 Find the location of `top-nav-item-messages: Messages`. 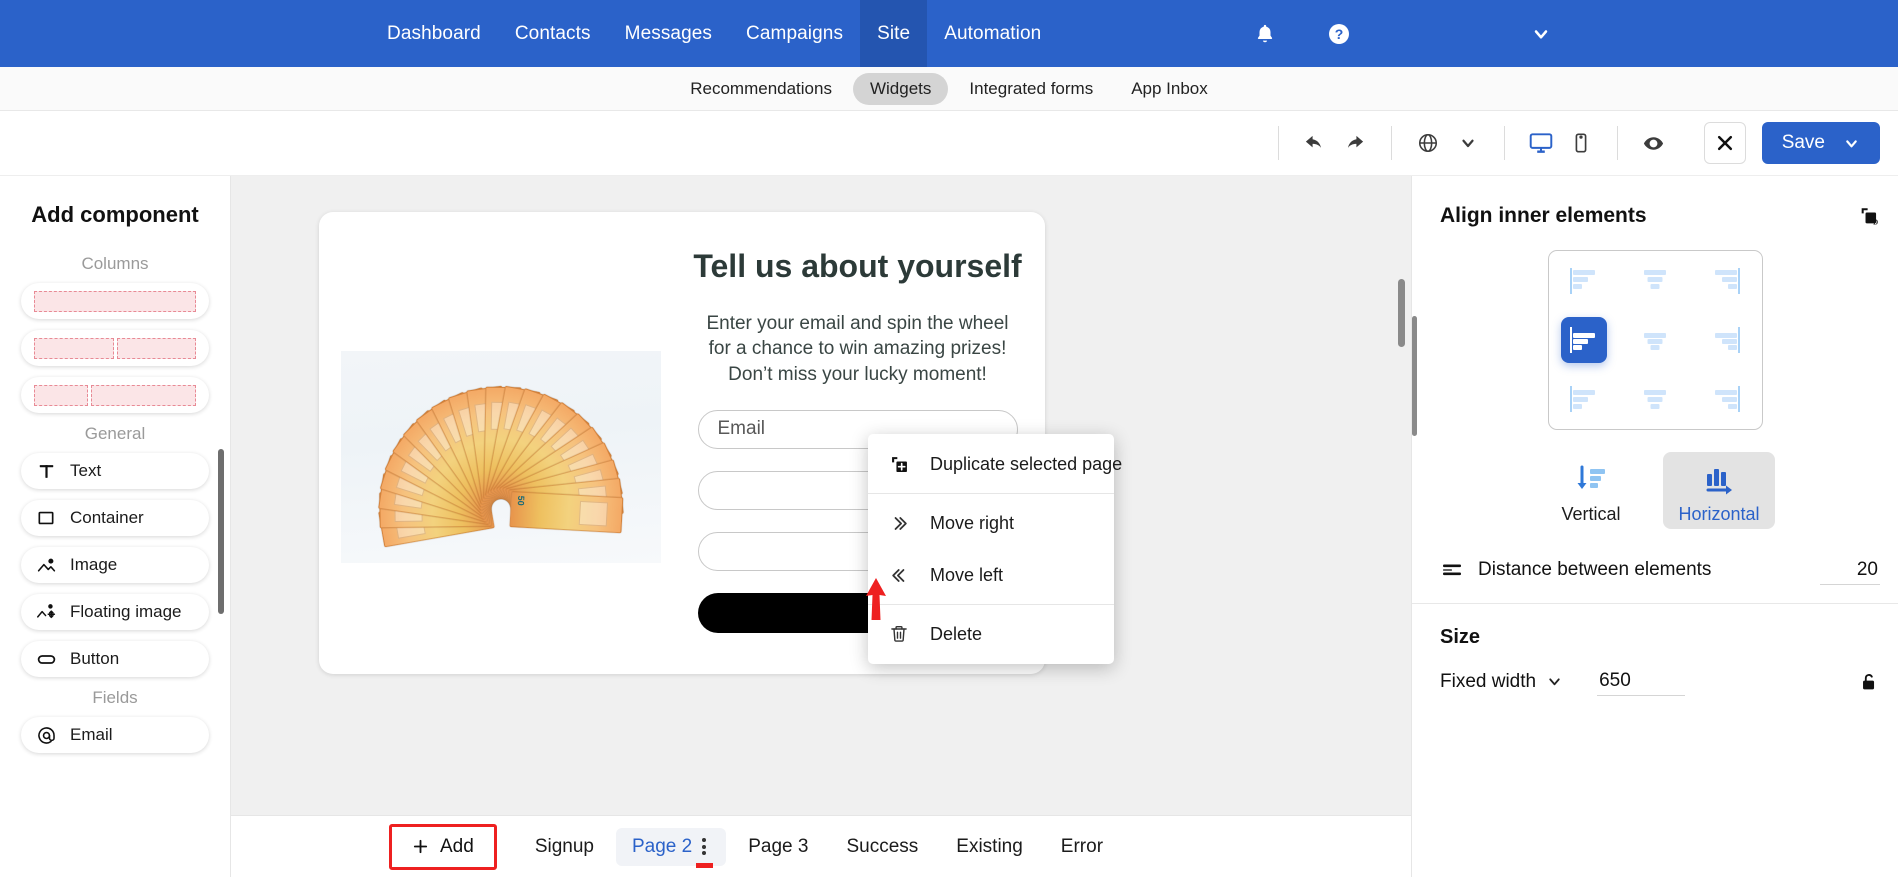

top-nav-item-messages: Messages is located at coordinates (668, 33).